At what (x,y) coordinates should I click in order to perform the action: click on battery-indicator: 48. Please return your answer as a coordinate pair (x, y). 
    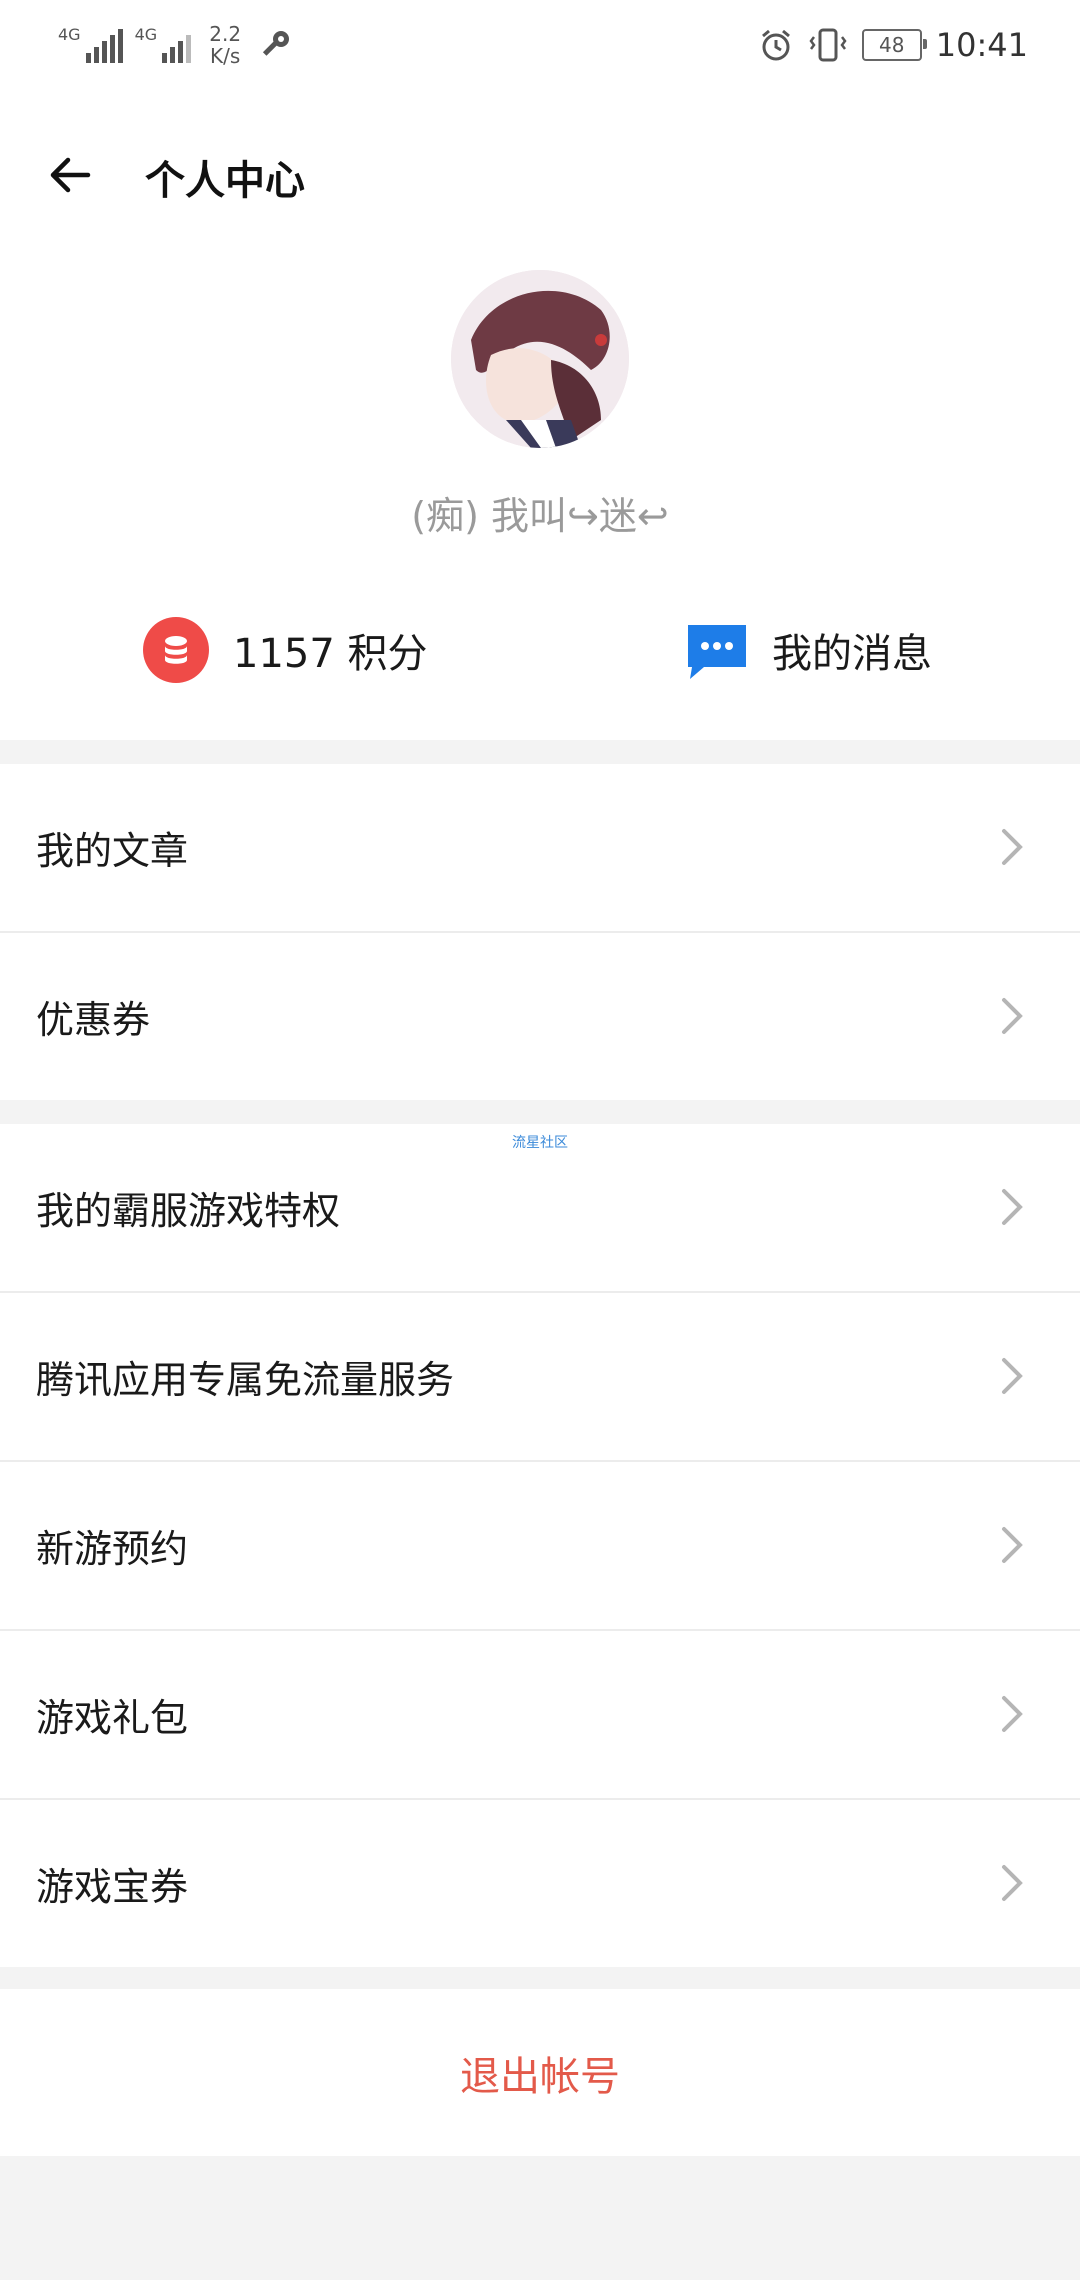
    Looking at the image, I should click on (894, 45).